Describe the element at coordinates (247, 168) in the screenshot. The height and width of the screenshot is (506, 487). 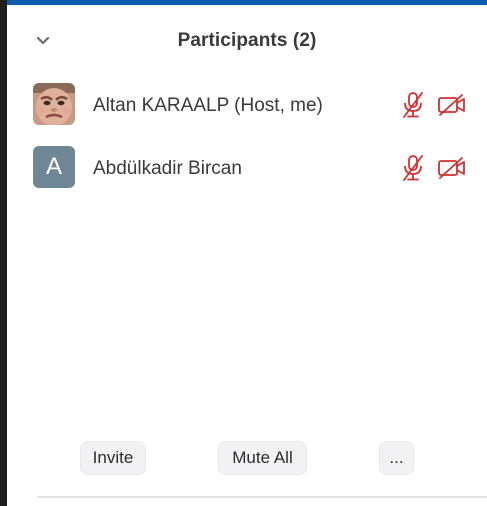
I see `participant-row: A Abdülkadir Bircan` at that location.